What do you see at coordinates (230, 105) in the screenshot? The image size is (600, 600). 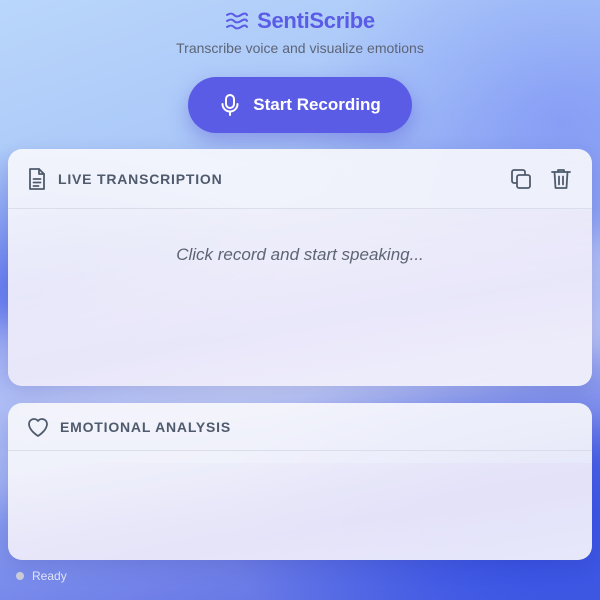 I see `microphone-icon` at bounding box center [230, 105].